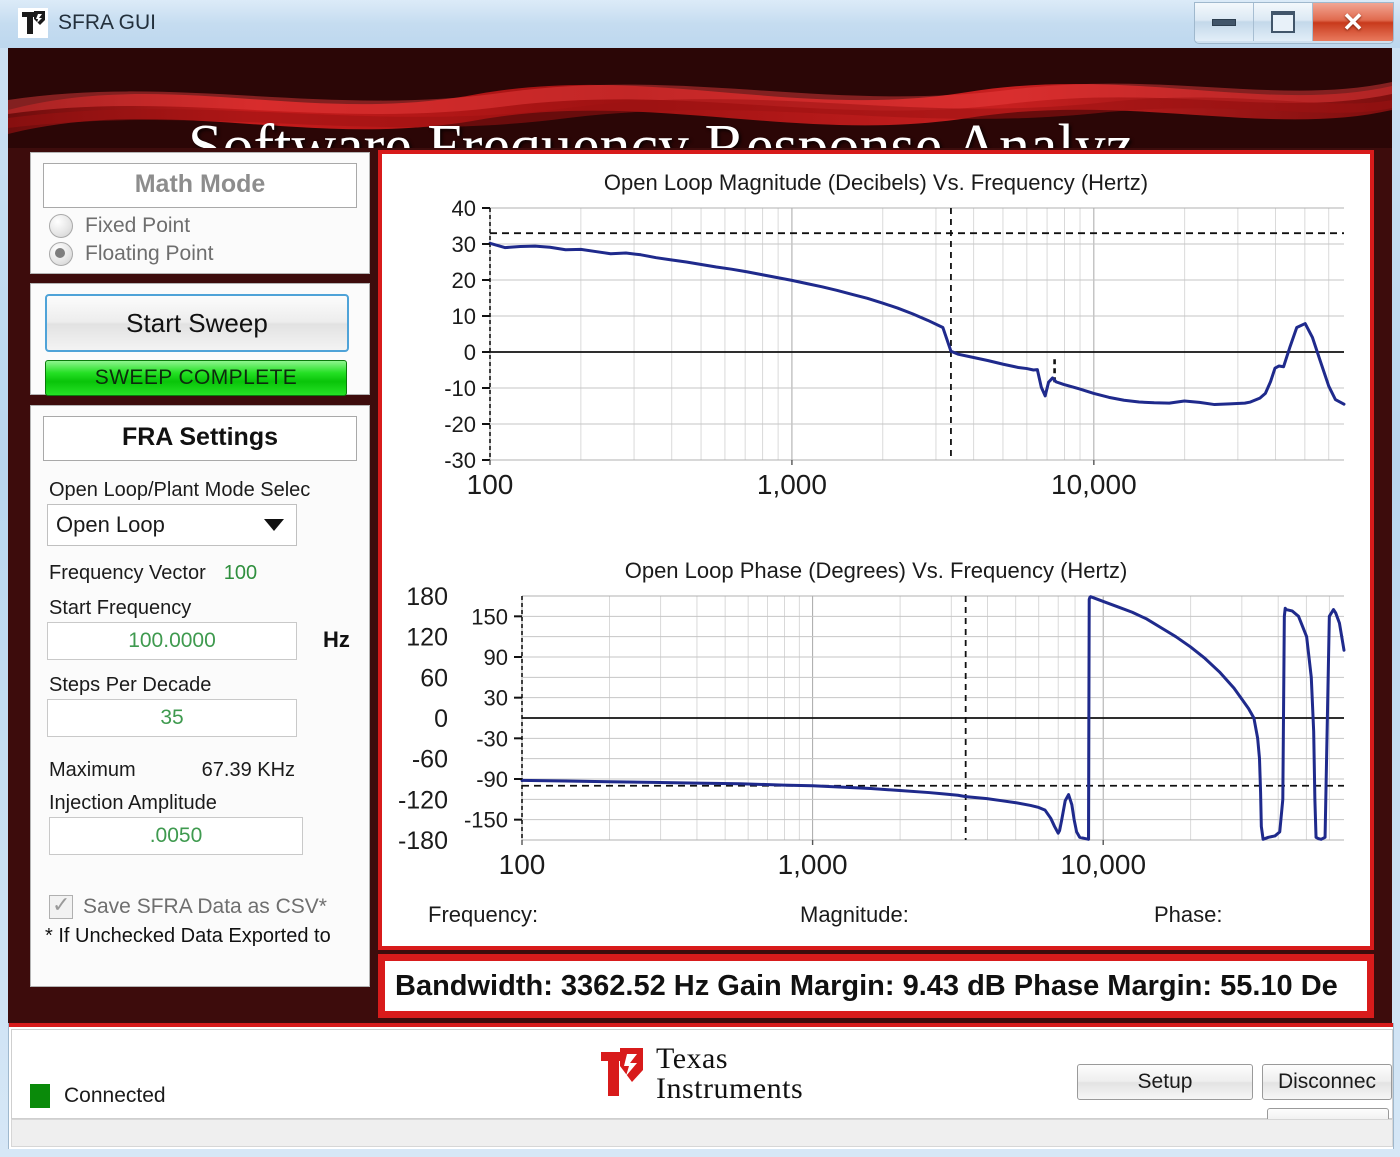 The height and width of the screenshot is (1157, 1400). I want to click on maximize-button, so click(1283, 22).